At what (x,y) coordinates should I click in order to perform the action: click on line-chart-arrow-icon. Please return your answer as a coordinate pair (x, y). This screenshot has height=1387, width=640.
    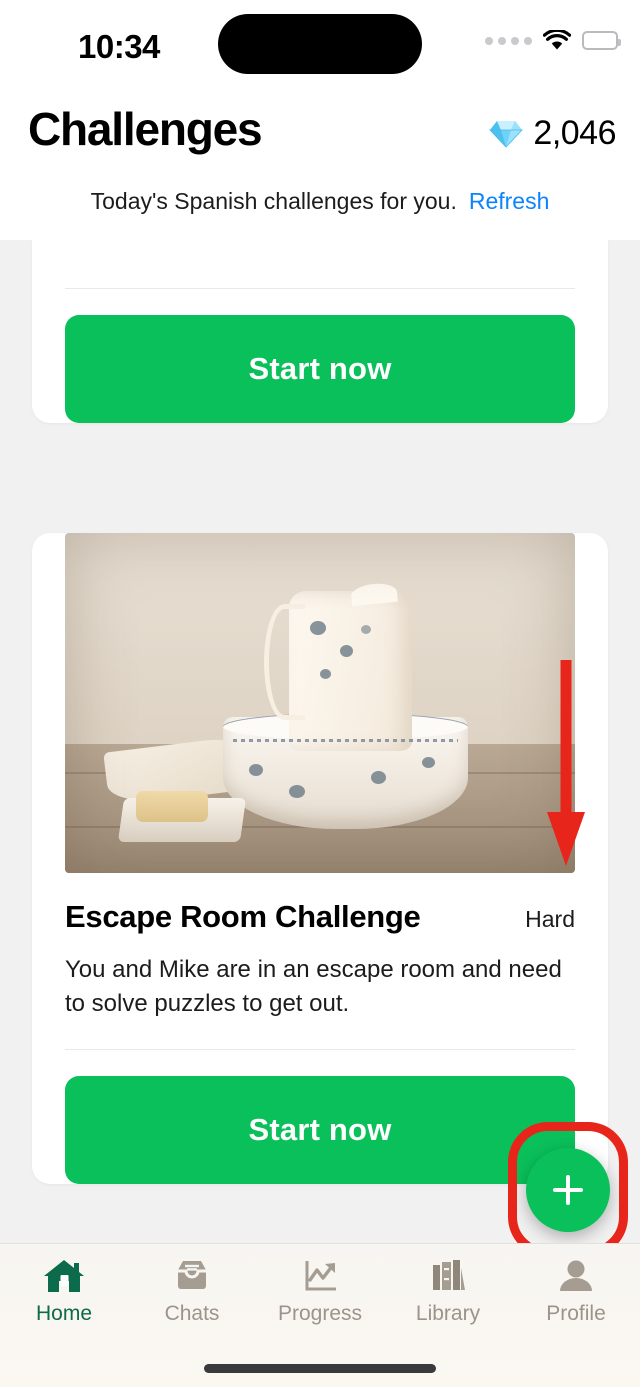
    Looking at the image, I should click on (320, 1276).